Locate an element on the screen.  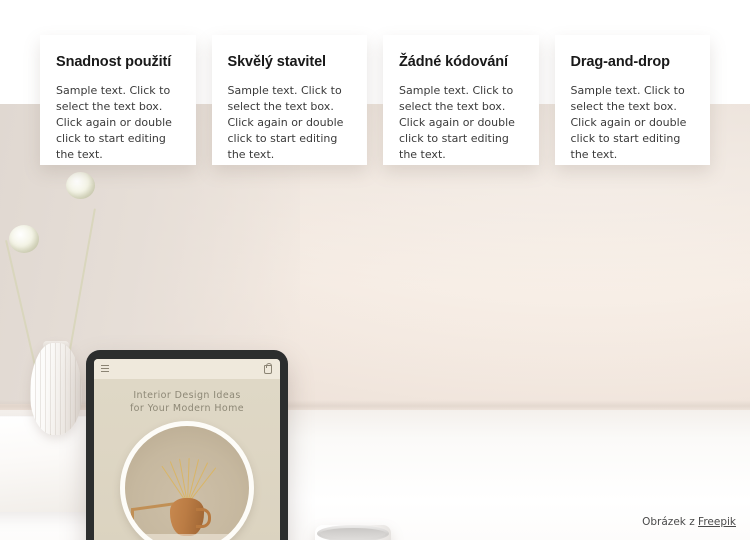
mug-rim is located at coordinates (353, 532).